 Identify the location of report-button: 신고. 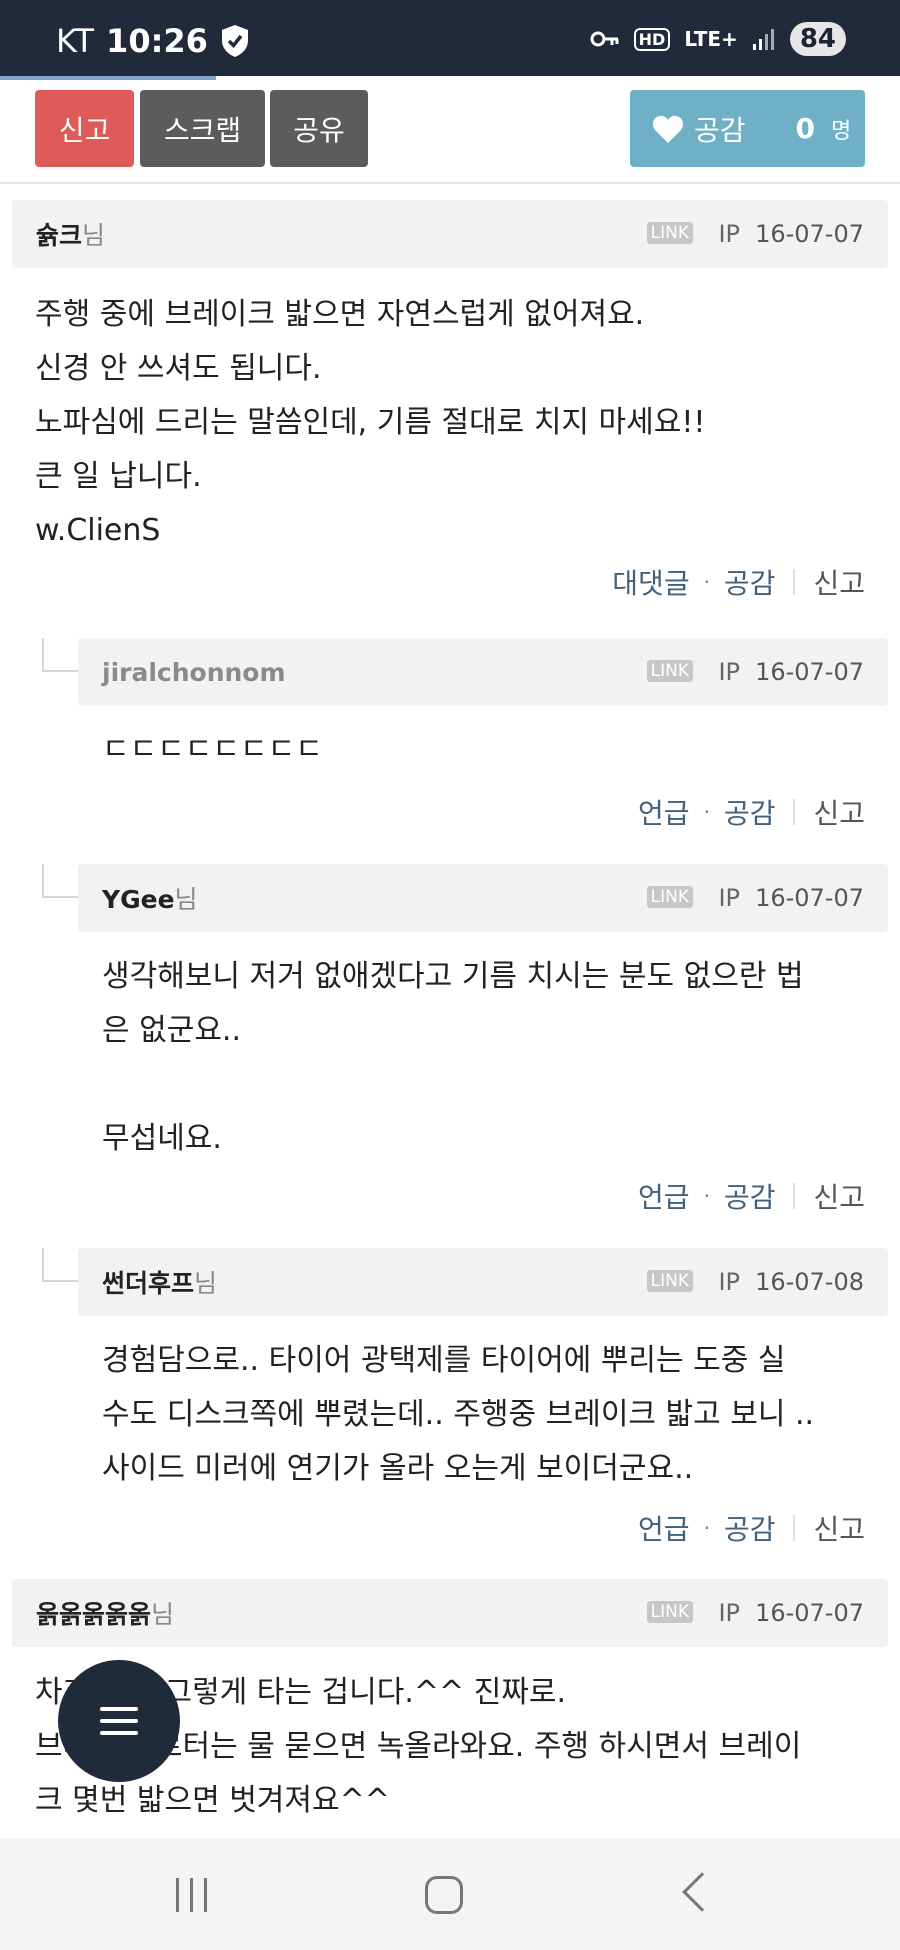
(84, 128).